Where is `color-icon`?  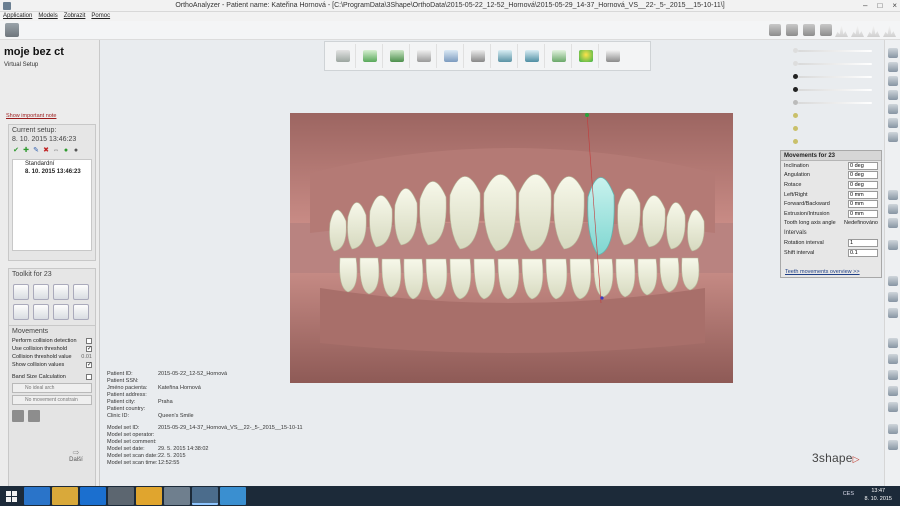 color-icon is located at coordinates (809, 30).